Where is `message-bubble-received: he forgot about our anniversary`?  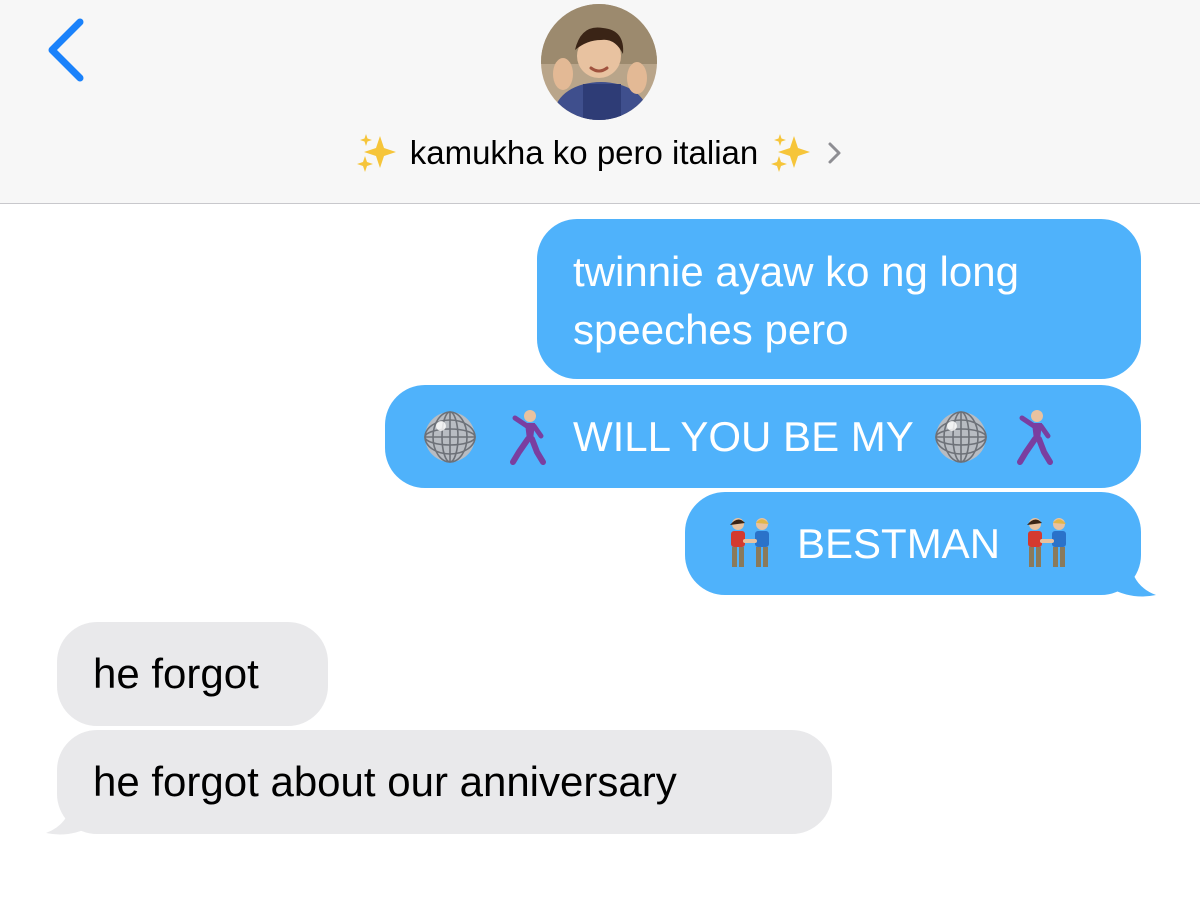 message-bubble-received: he forgot about our anniversary is located at coordinates (444, 782).